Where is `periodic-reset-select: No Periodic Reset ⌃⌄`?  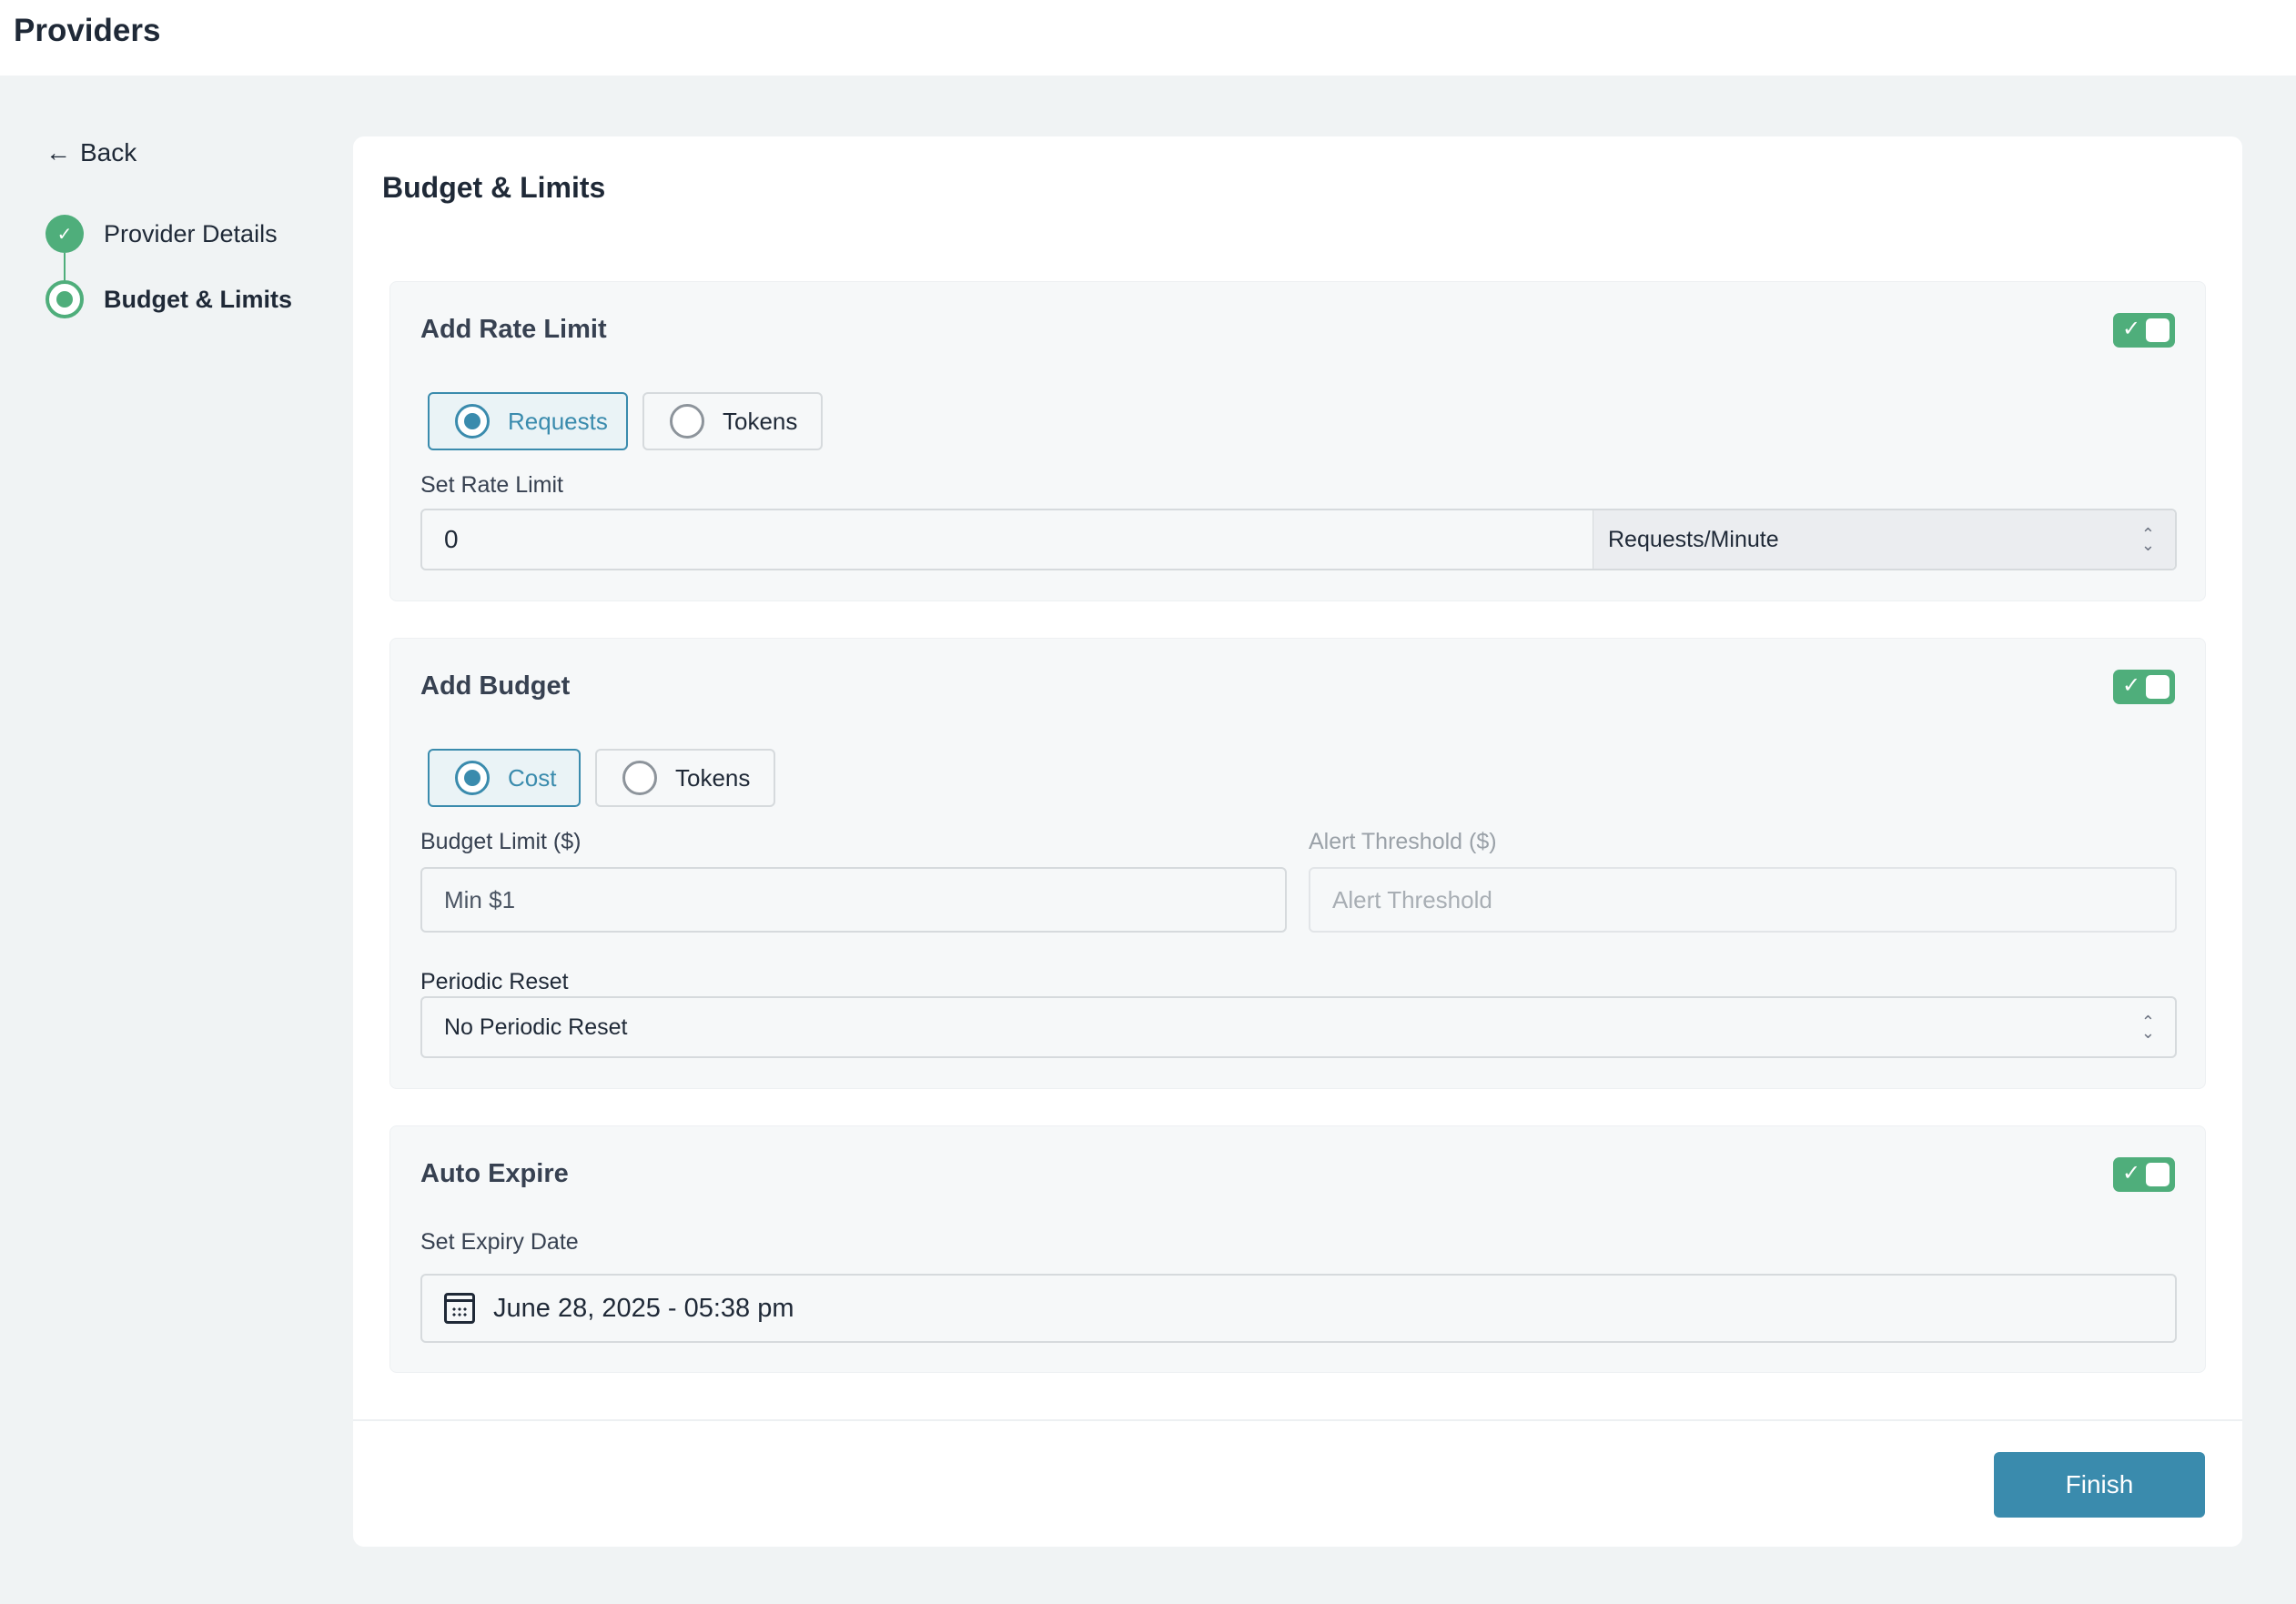
periodic-reset-select: No Periodic Reset ⌃⌄ is located at coordinates (1299, 1027).